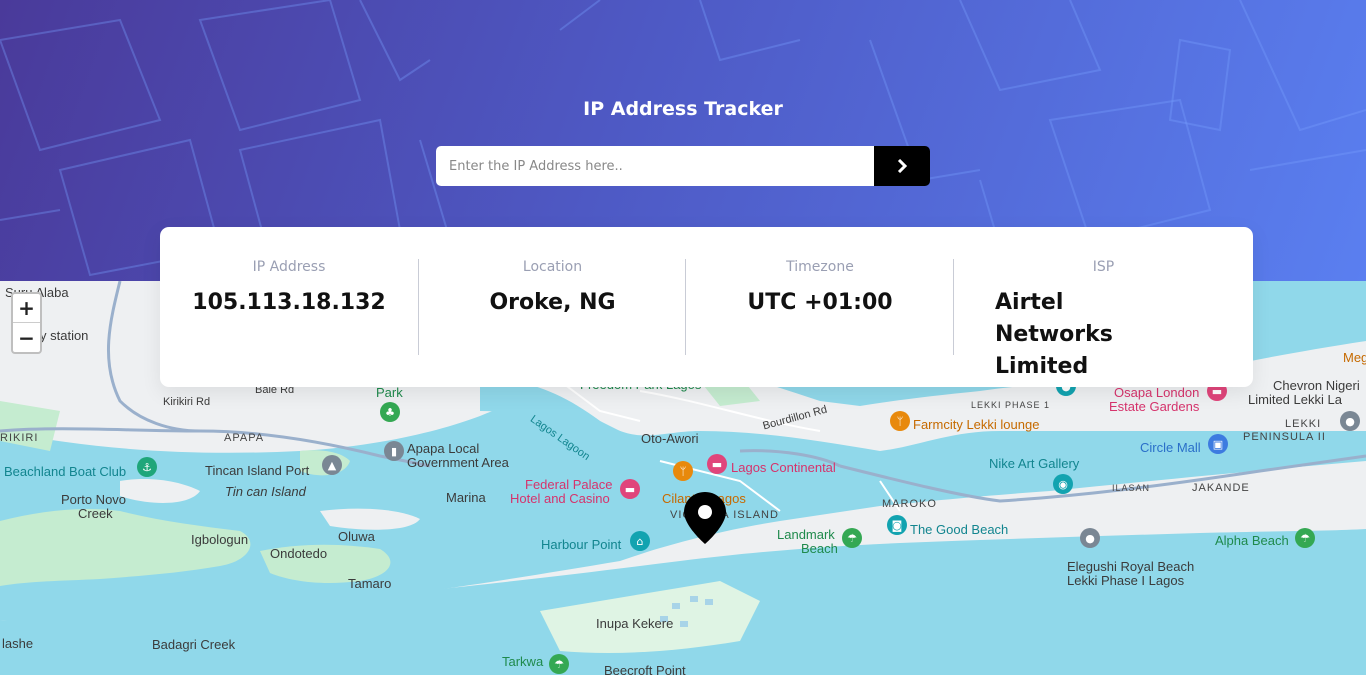 The height and width of the screenshot is (675, 1366). I want to click on ip-address-label: IP Address, so click(289, 267).